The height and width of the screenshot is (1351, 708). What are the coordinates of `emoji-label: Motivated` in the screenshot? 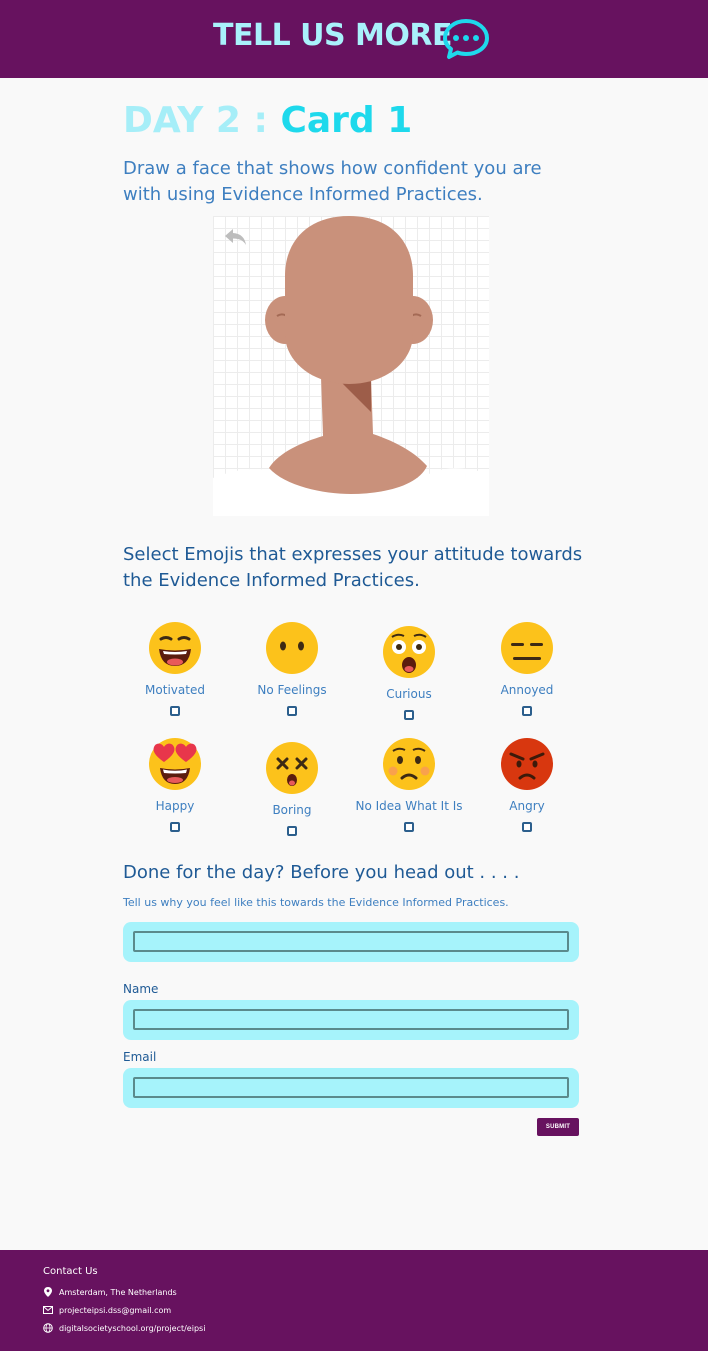 It's located at (175, 690).